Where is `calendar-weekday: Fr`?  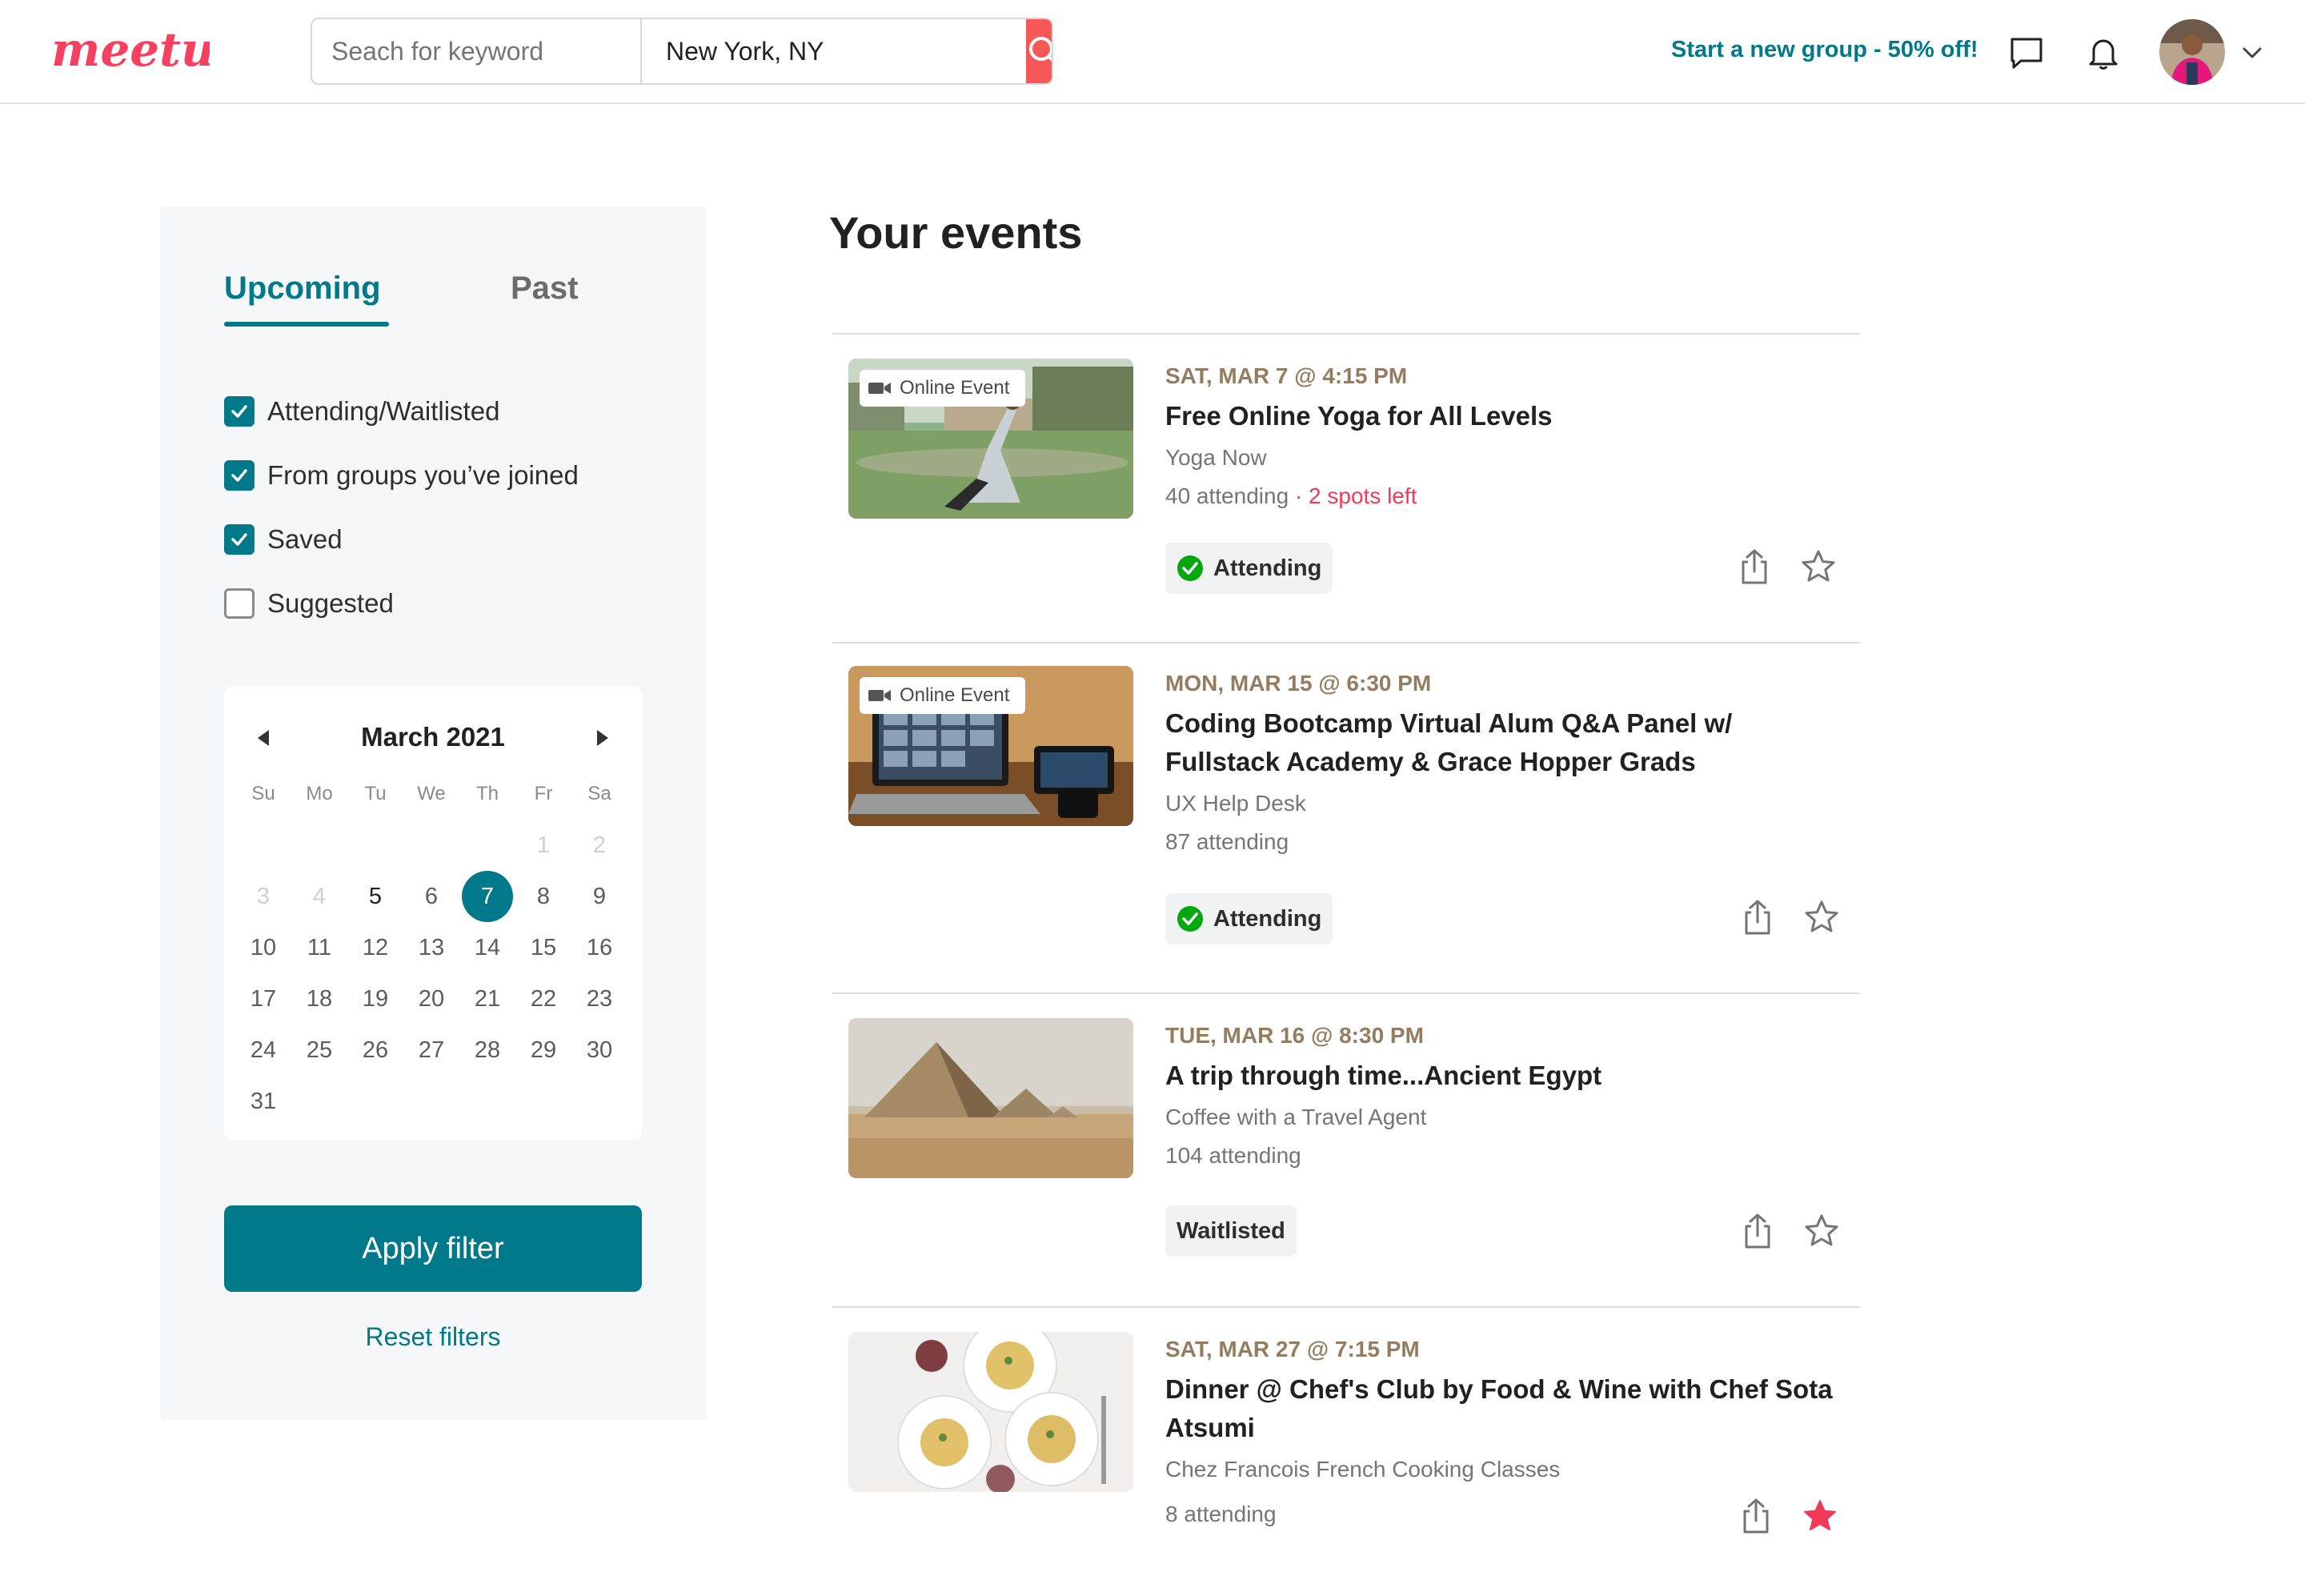
calendar-weekday: Fr is located at coordinates (543, 793).